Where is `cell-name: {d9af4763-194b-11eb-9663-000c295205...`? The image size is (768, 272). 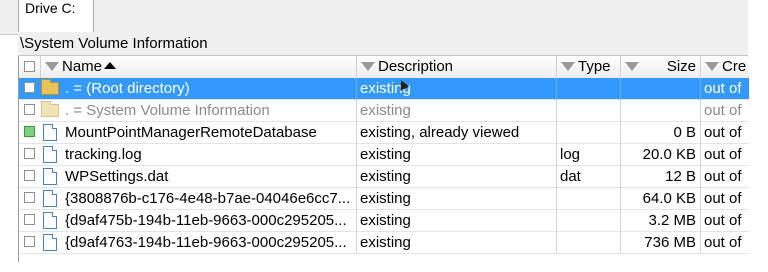
cell-name: {d9af4763-194b-11eb-9663-000c295205... is located at coordinates (209, 243).